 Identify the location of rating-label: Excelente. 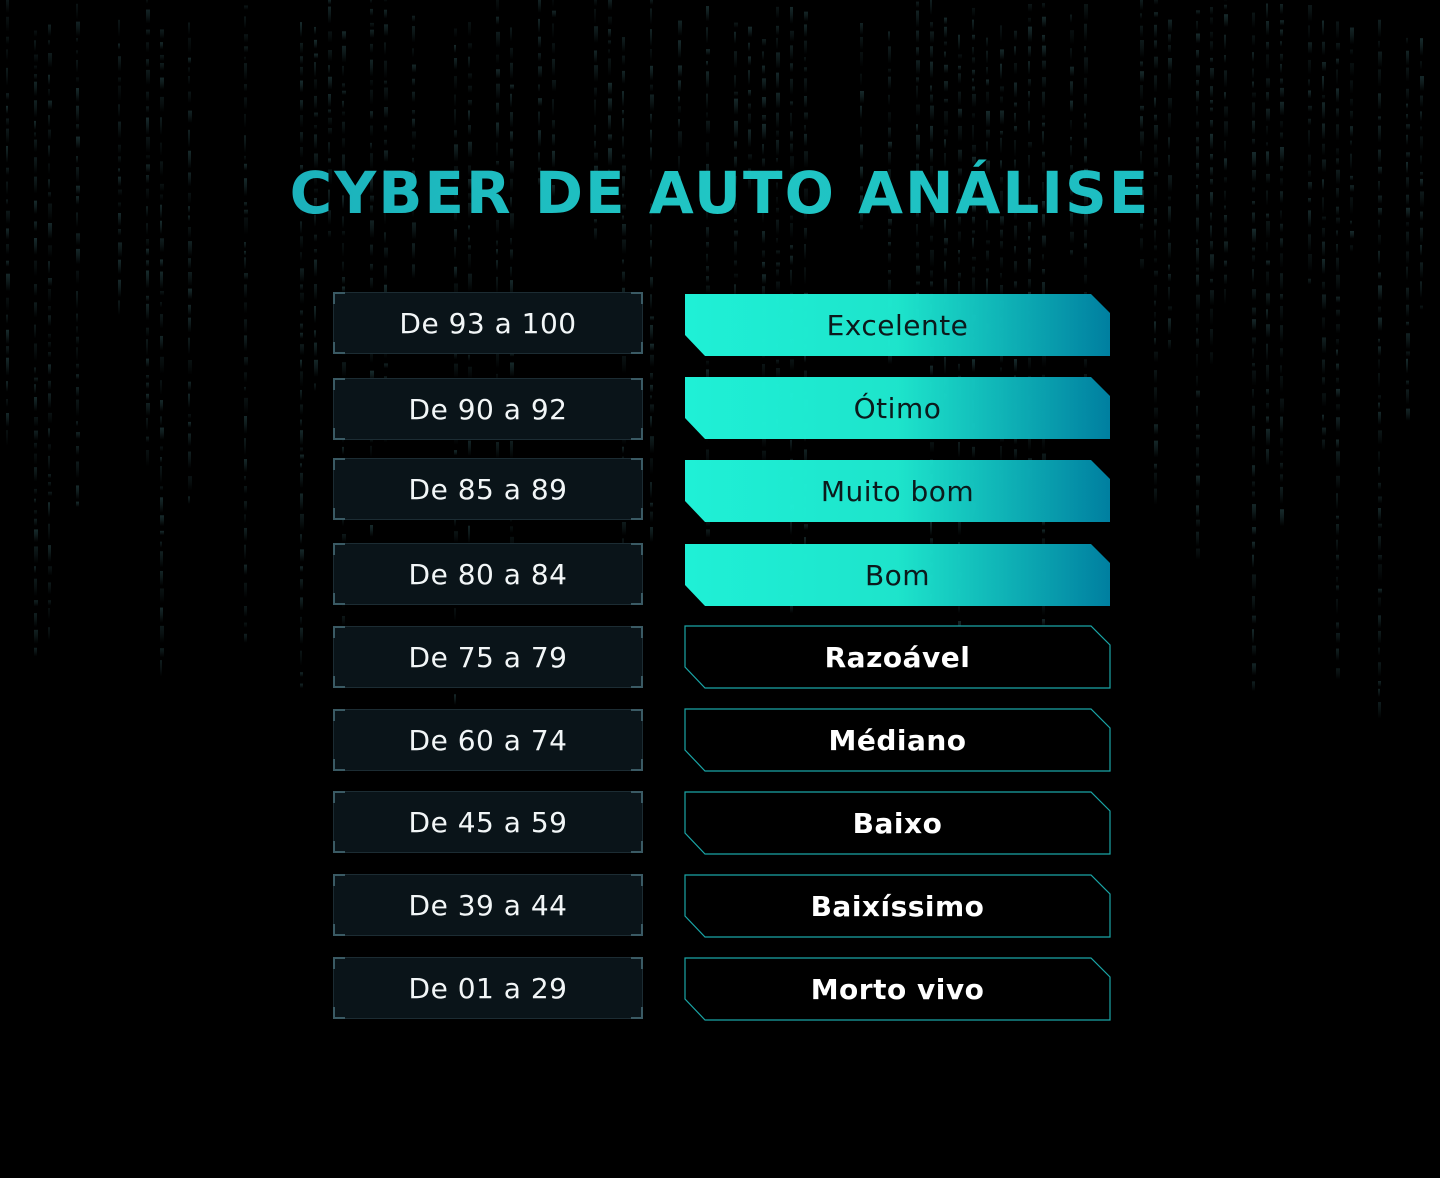
(897, 325).